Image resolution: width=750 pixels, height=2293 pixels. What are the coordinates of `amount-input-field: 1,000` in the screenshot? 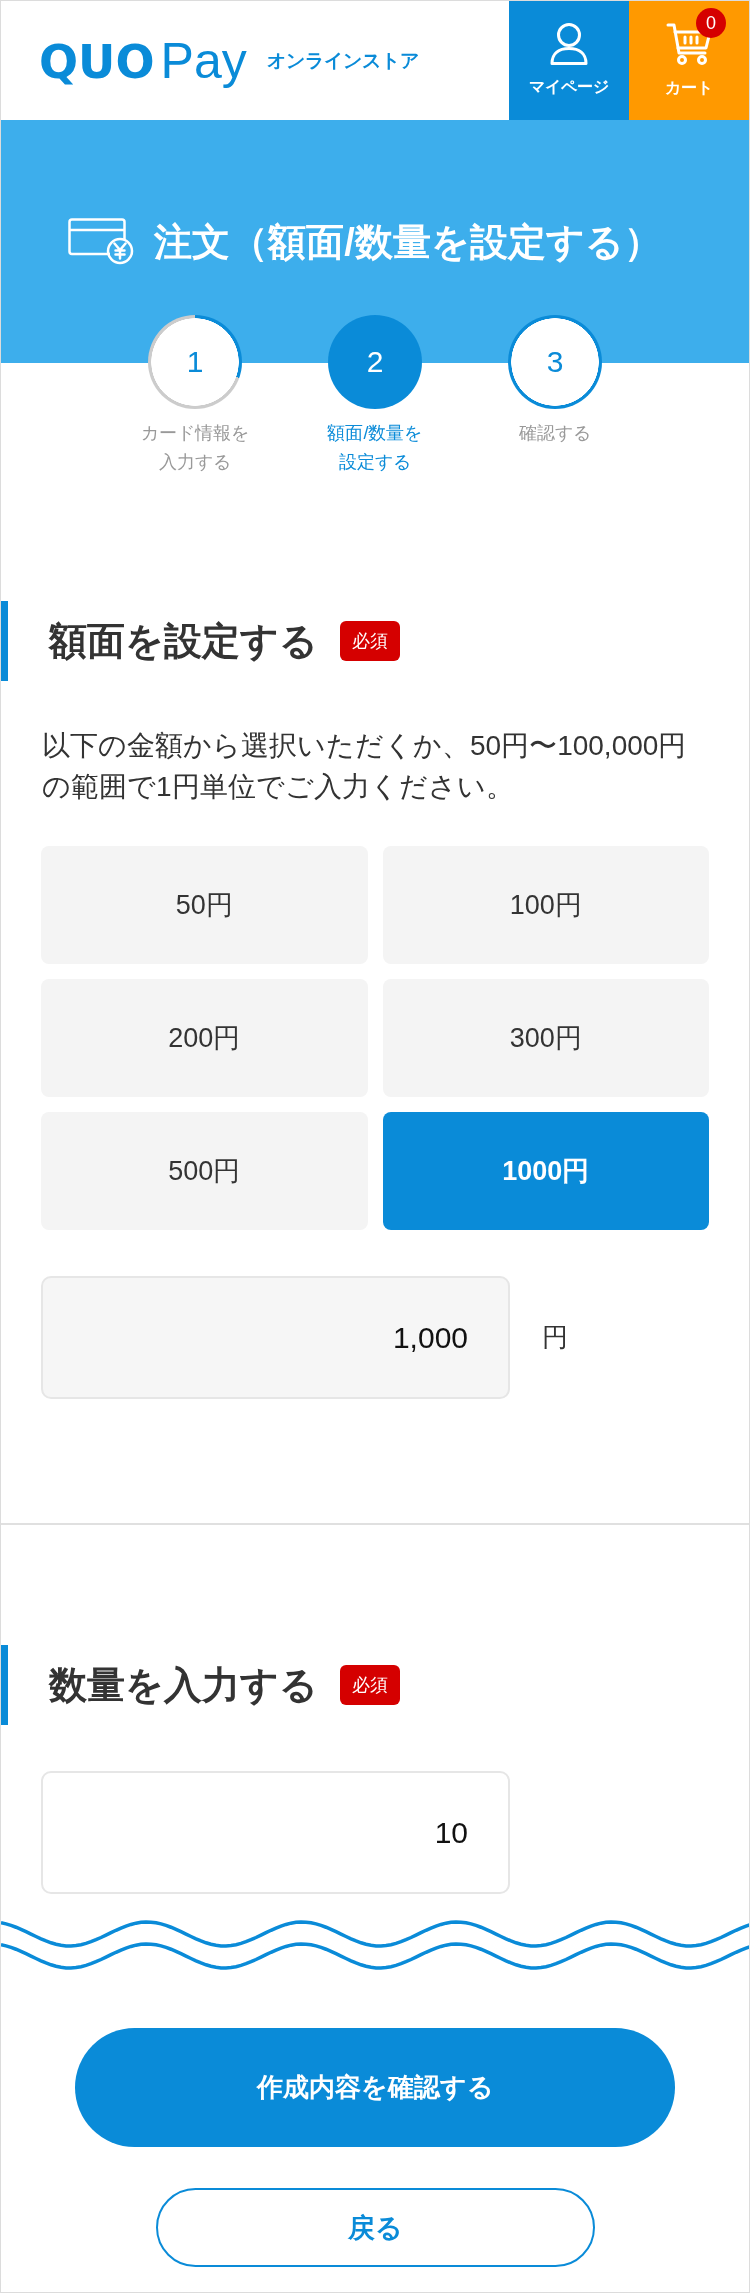 It's located at (275, 1337).